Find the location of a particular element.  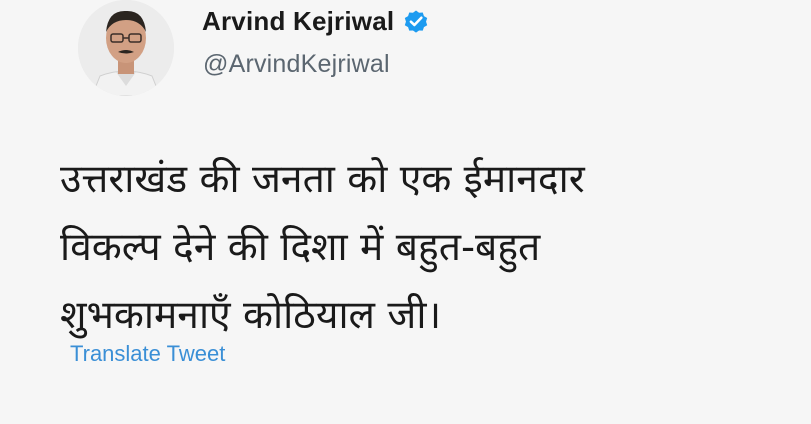

tweet-text-line: शुभकामनाएँ कोठियाल जी। is located at coordinates (251, 315).